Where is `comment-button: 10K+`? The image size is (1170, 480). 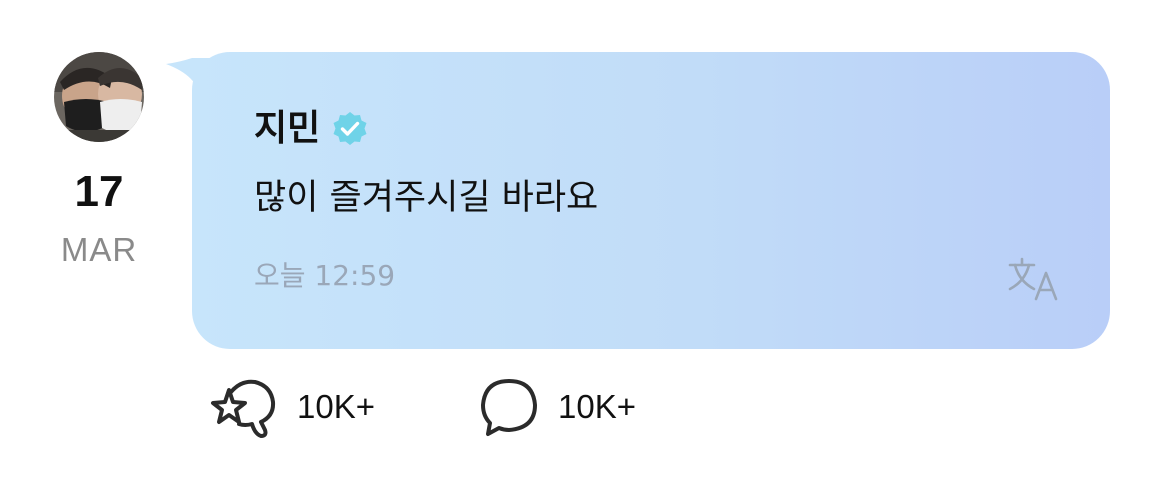 comment-button: 10K+ is located at coordinates (557, 407).